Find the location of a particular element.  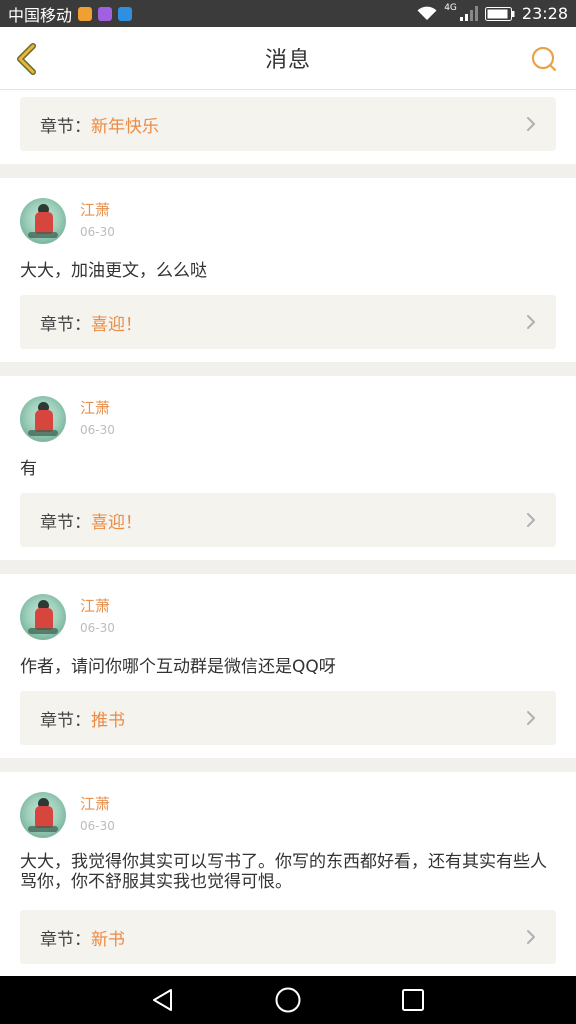

network-type-label: 4G is located at coordinates (450, 7).